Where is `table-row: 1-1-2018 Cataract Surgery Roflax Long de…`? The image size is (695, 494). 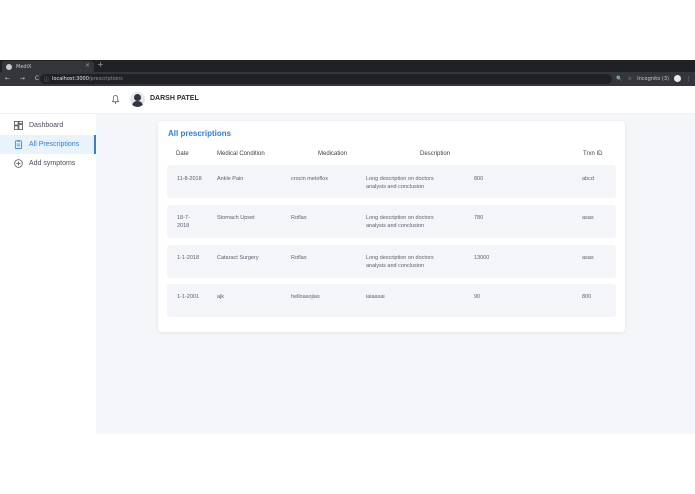 table-row: 1-1-2018 Cataract Surgery Roflax Long de… is located at coordinates (391, 261).